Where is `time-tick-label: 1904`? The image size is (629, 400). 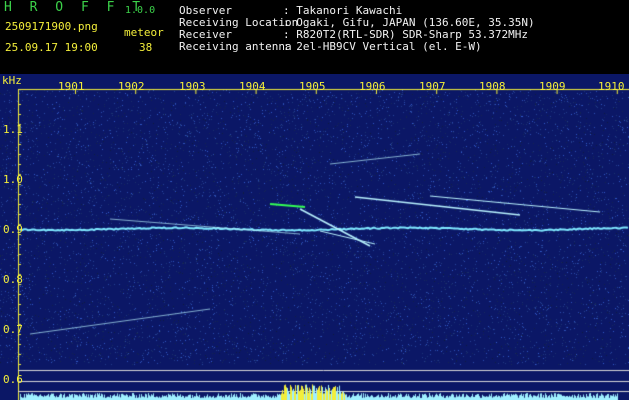 time-tick-label: 1904 is located at coordinates (252, 86).